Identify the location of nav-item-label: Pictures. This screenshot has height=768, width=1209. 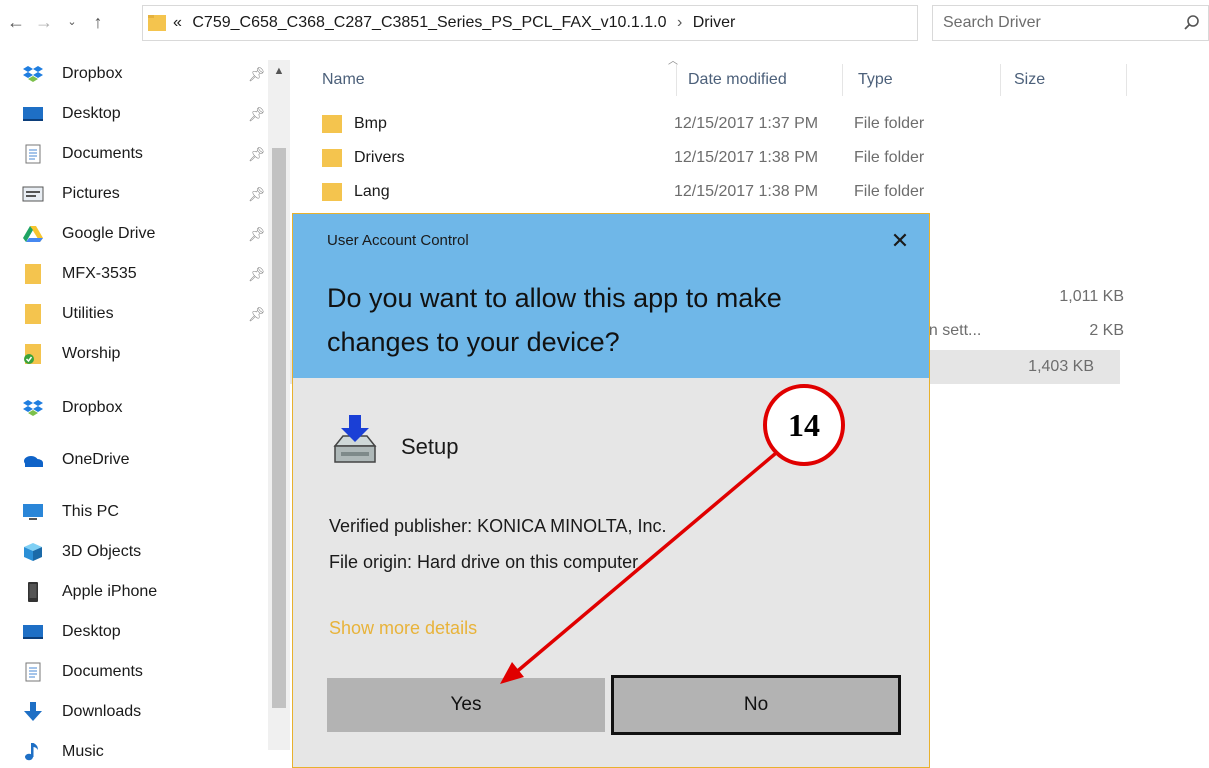
(91, 193).